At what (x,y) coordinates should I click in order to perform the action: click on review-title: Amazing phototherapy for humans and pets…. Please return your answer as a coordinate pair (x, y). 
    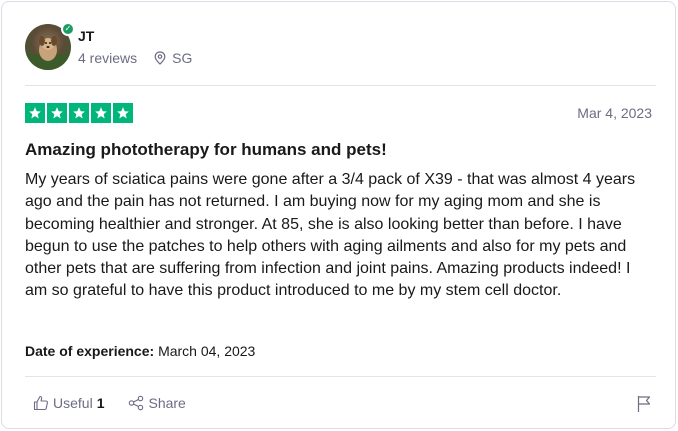
    Looking at the image, I should click on (206, 150).